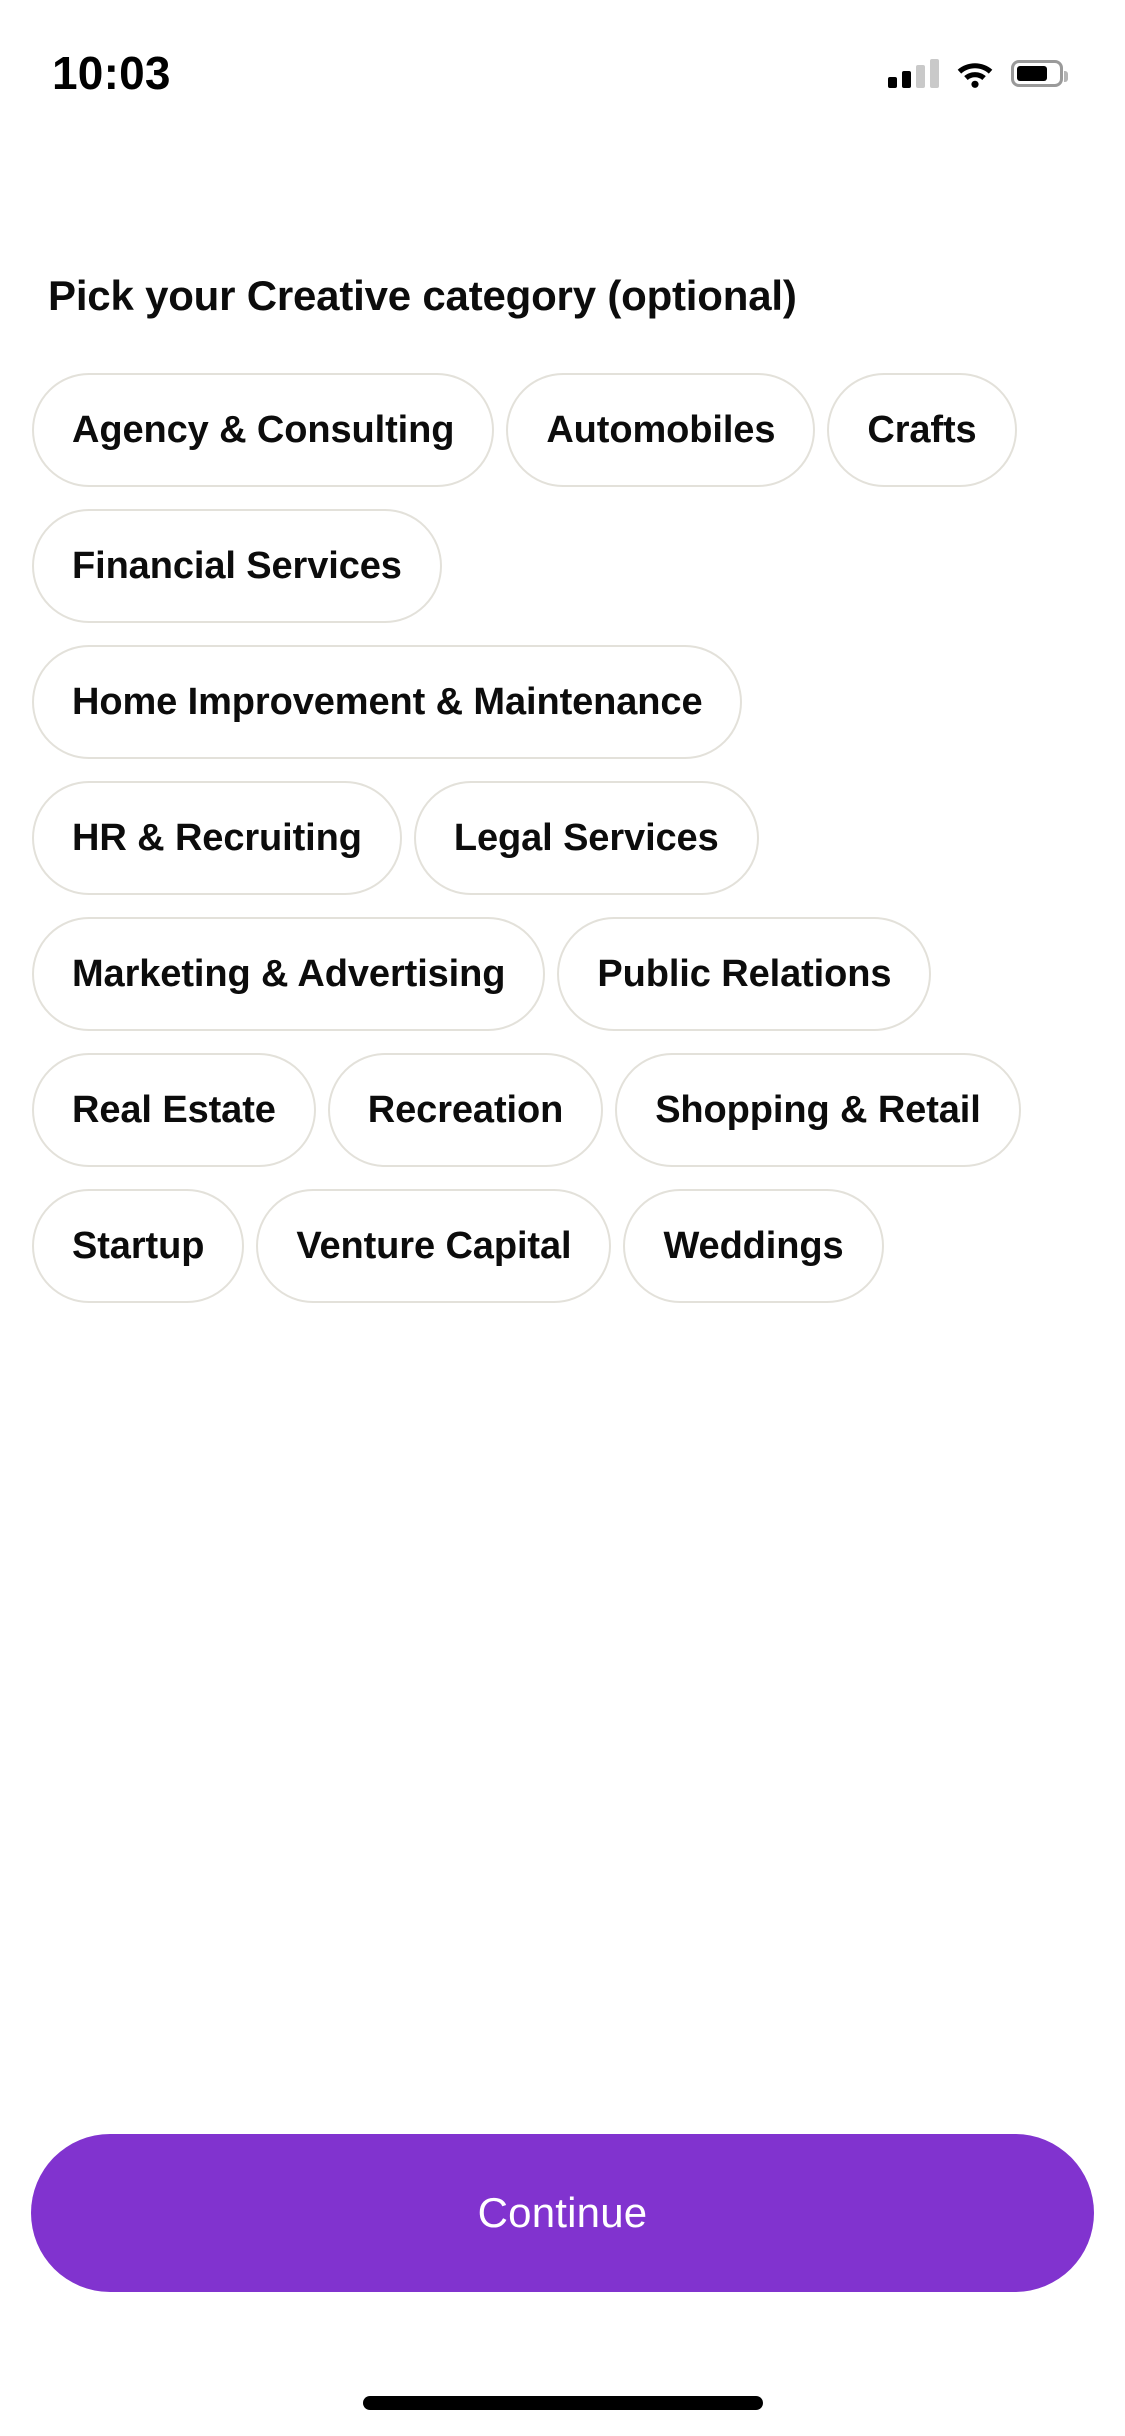 This screenshot has height=2436, width=1125. Describe the element at coordinates (263, 430) in the screenshot. I see `category-chip: Agency & Consulting` at that location.